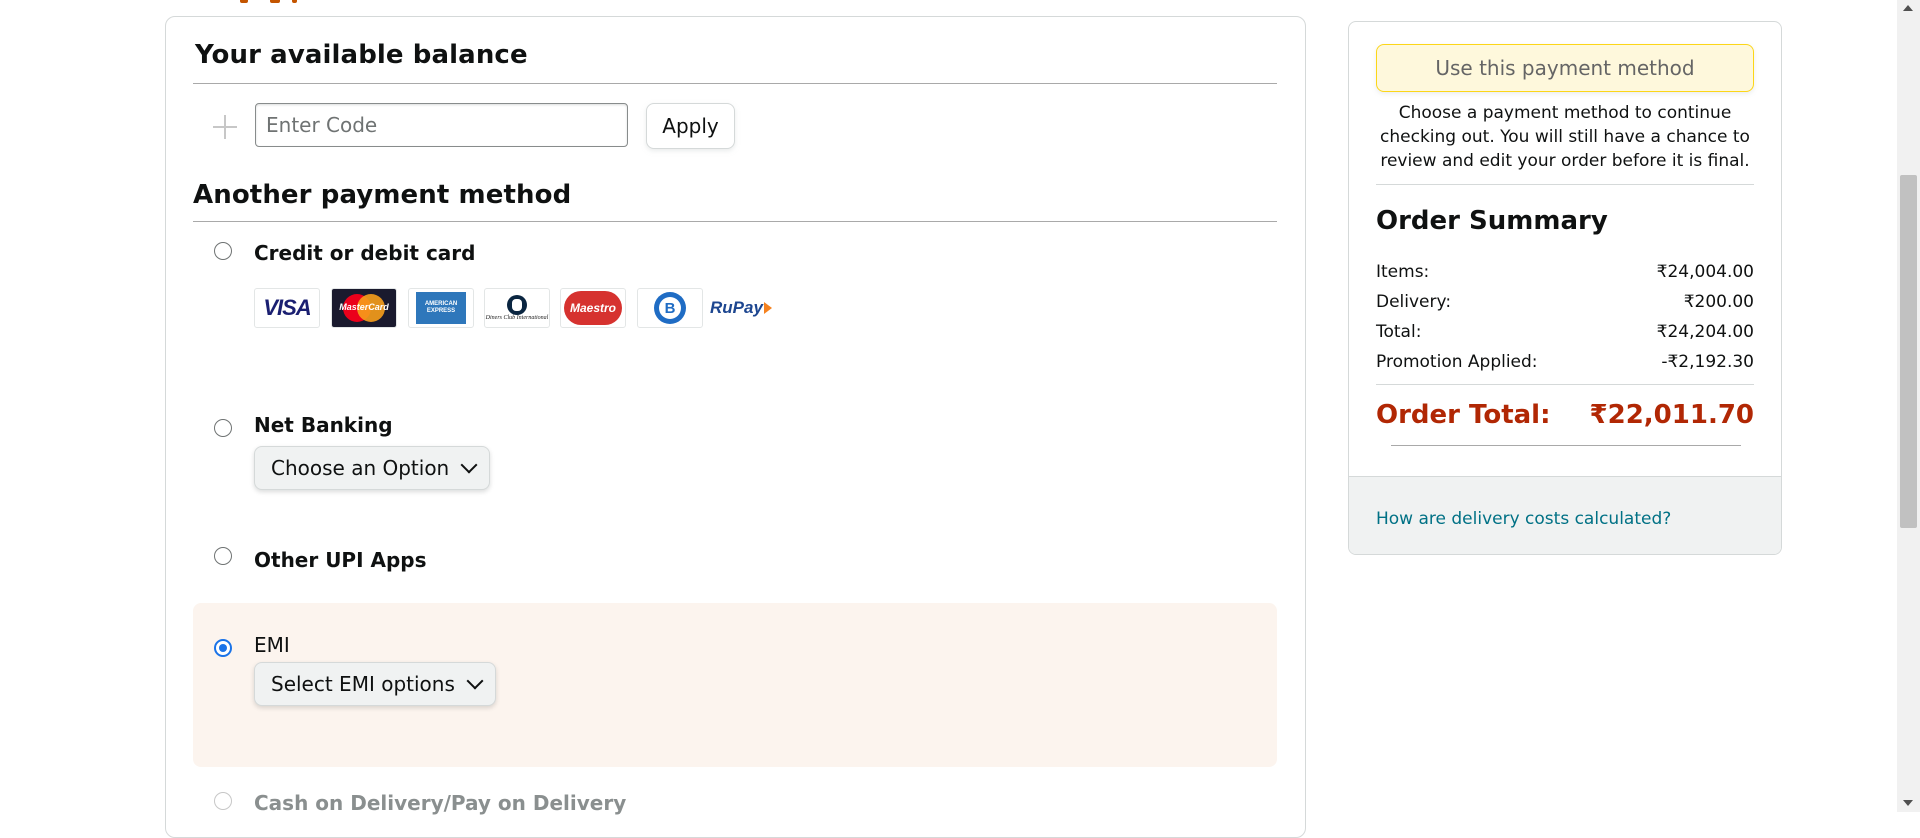  What do you see at coordinates (441, 125) in the screenshot?
I see `gift-code-input` at bounding box center [441, 125].